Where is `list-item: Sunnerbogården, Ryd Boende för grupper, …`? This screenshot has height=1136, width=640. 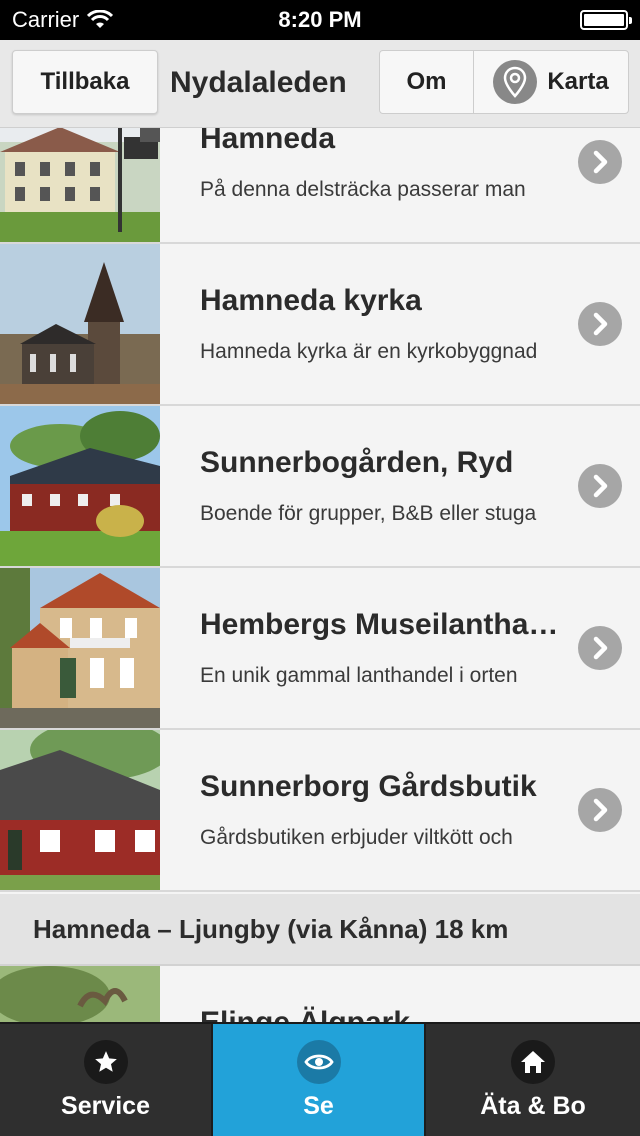
list-item: Sunnerbogården, Ryd Boende för grupper, … is located at coordinates (320, 487).